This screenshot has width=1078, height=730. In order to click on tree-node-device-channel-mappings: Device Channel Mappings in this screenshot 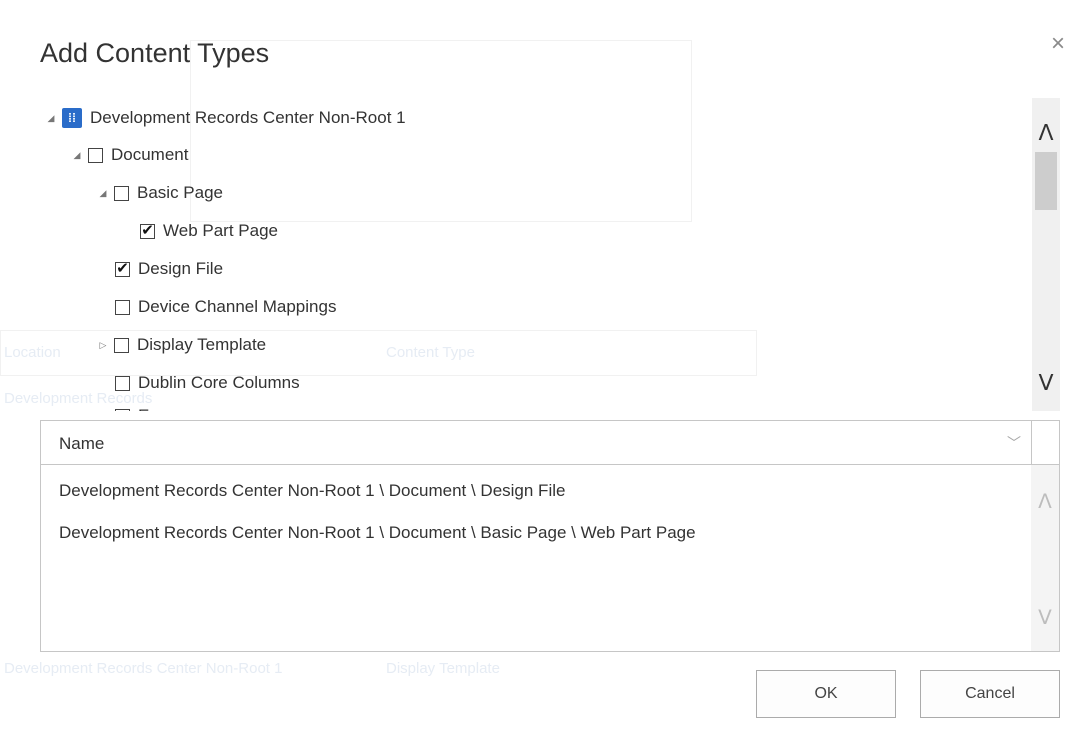, I will do `click(225, 307)`.